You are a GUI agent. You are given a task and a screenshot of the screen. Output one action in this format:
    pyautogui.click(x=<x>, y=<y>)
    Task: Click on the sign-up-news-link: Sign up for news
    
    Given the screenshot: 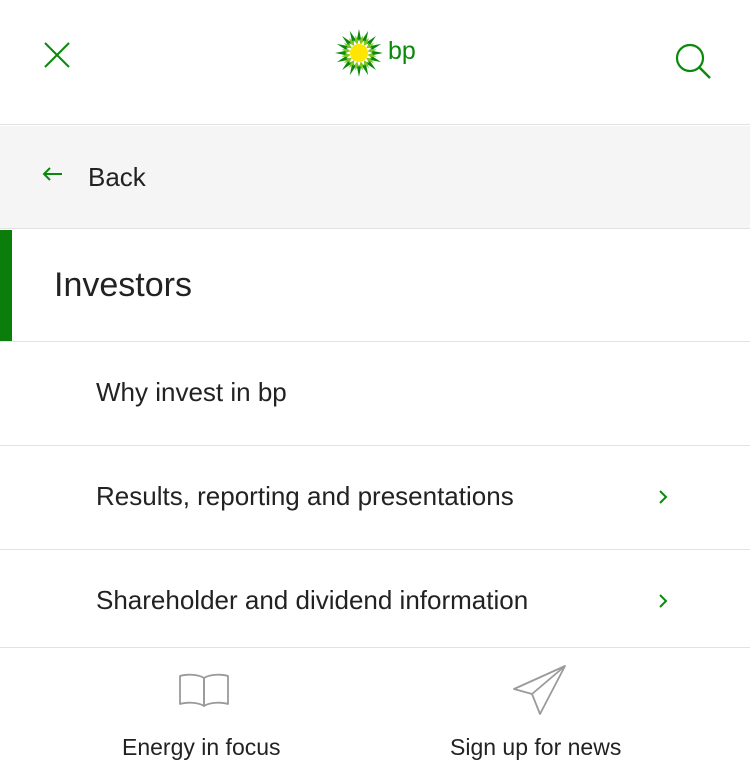 What is the action you would take?
    pyautogui.click(x=545, y=714)
    